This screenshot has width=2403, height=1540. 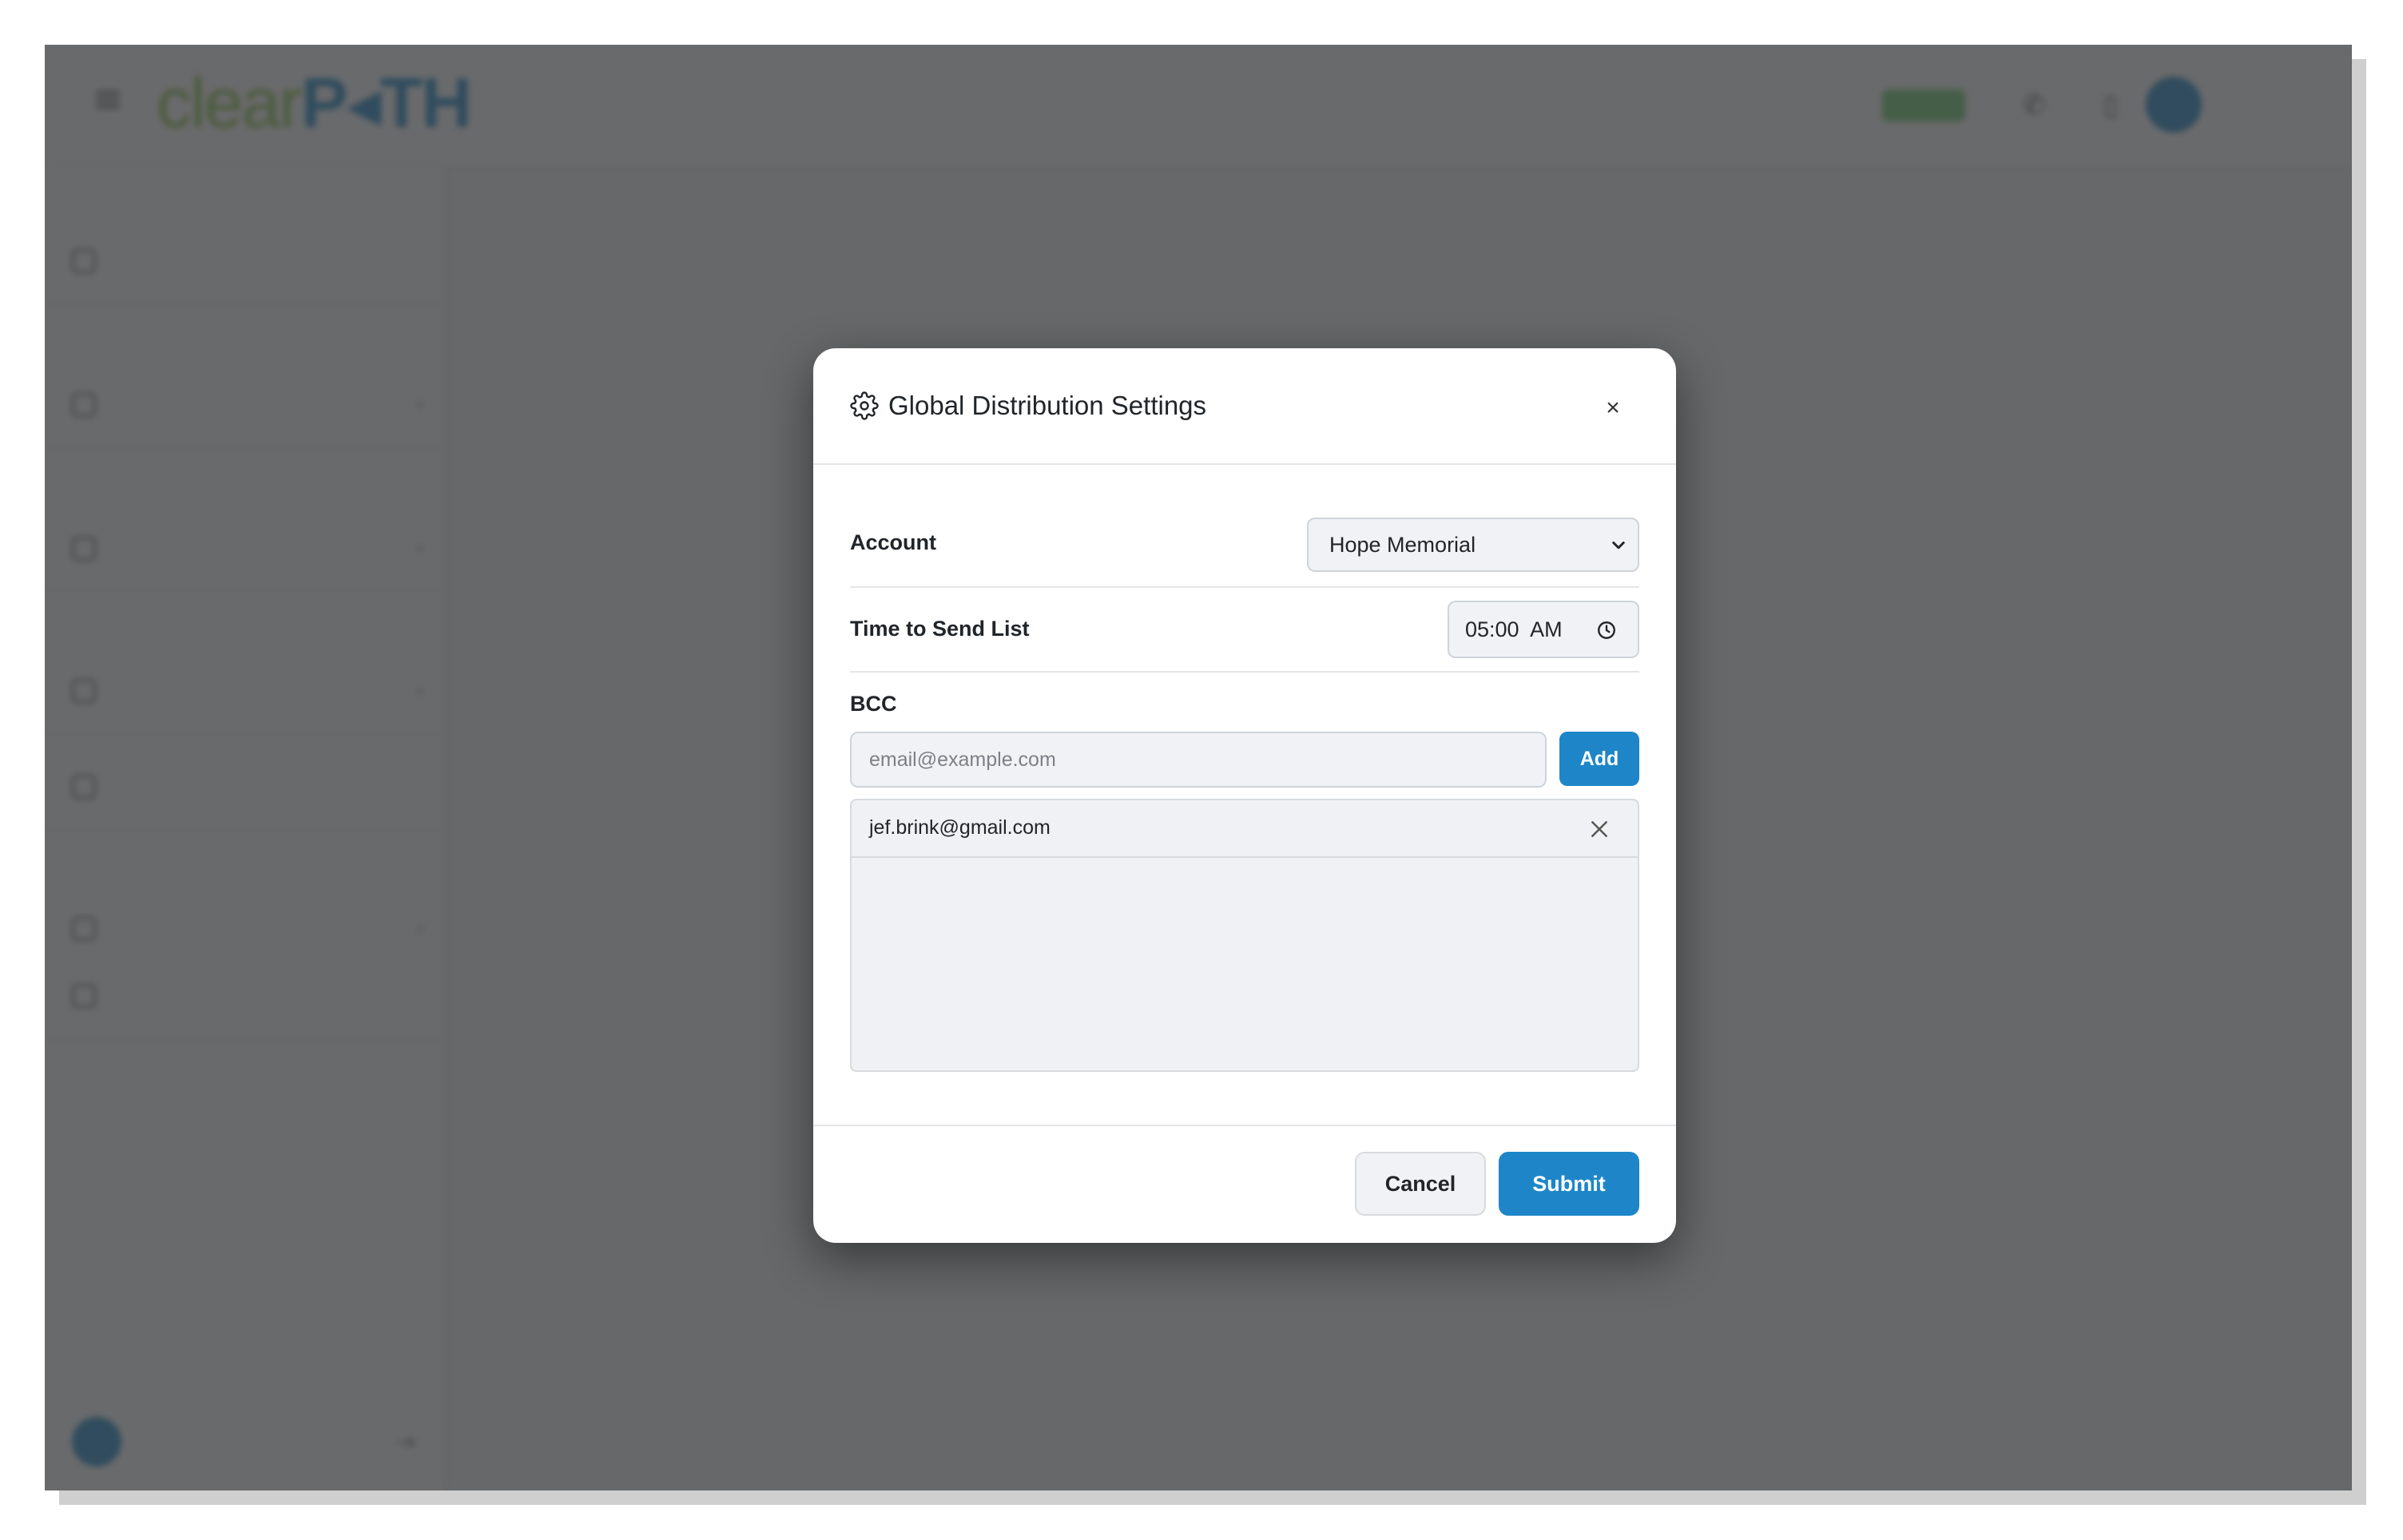 What do you see at coordinates (1244, 407) in the screenshot?
I see `modal-header: Global Distribution Settings ×` at bounding box center [1244, 407].